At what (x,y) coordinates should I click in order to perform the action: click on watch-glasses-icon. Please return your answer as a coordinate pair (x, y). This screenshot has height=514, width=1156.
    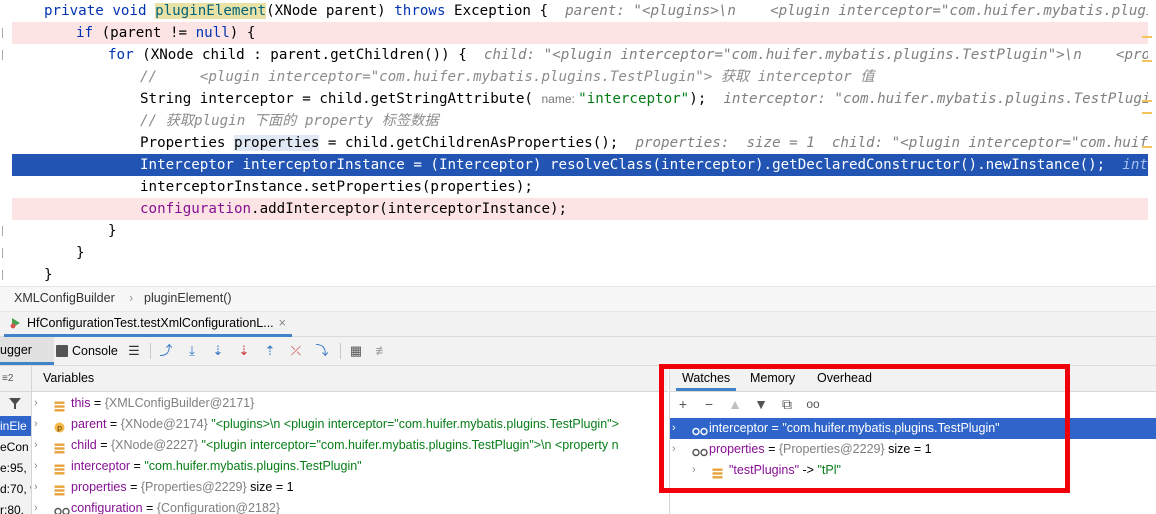
    Looking at the image, I should click on (700, 450).